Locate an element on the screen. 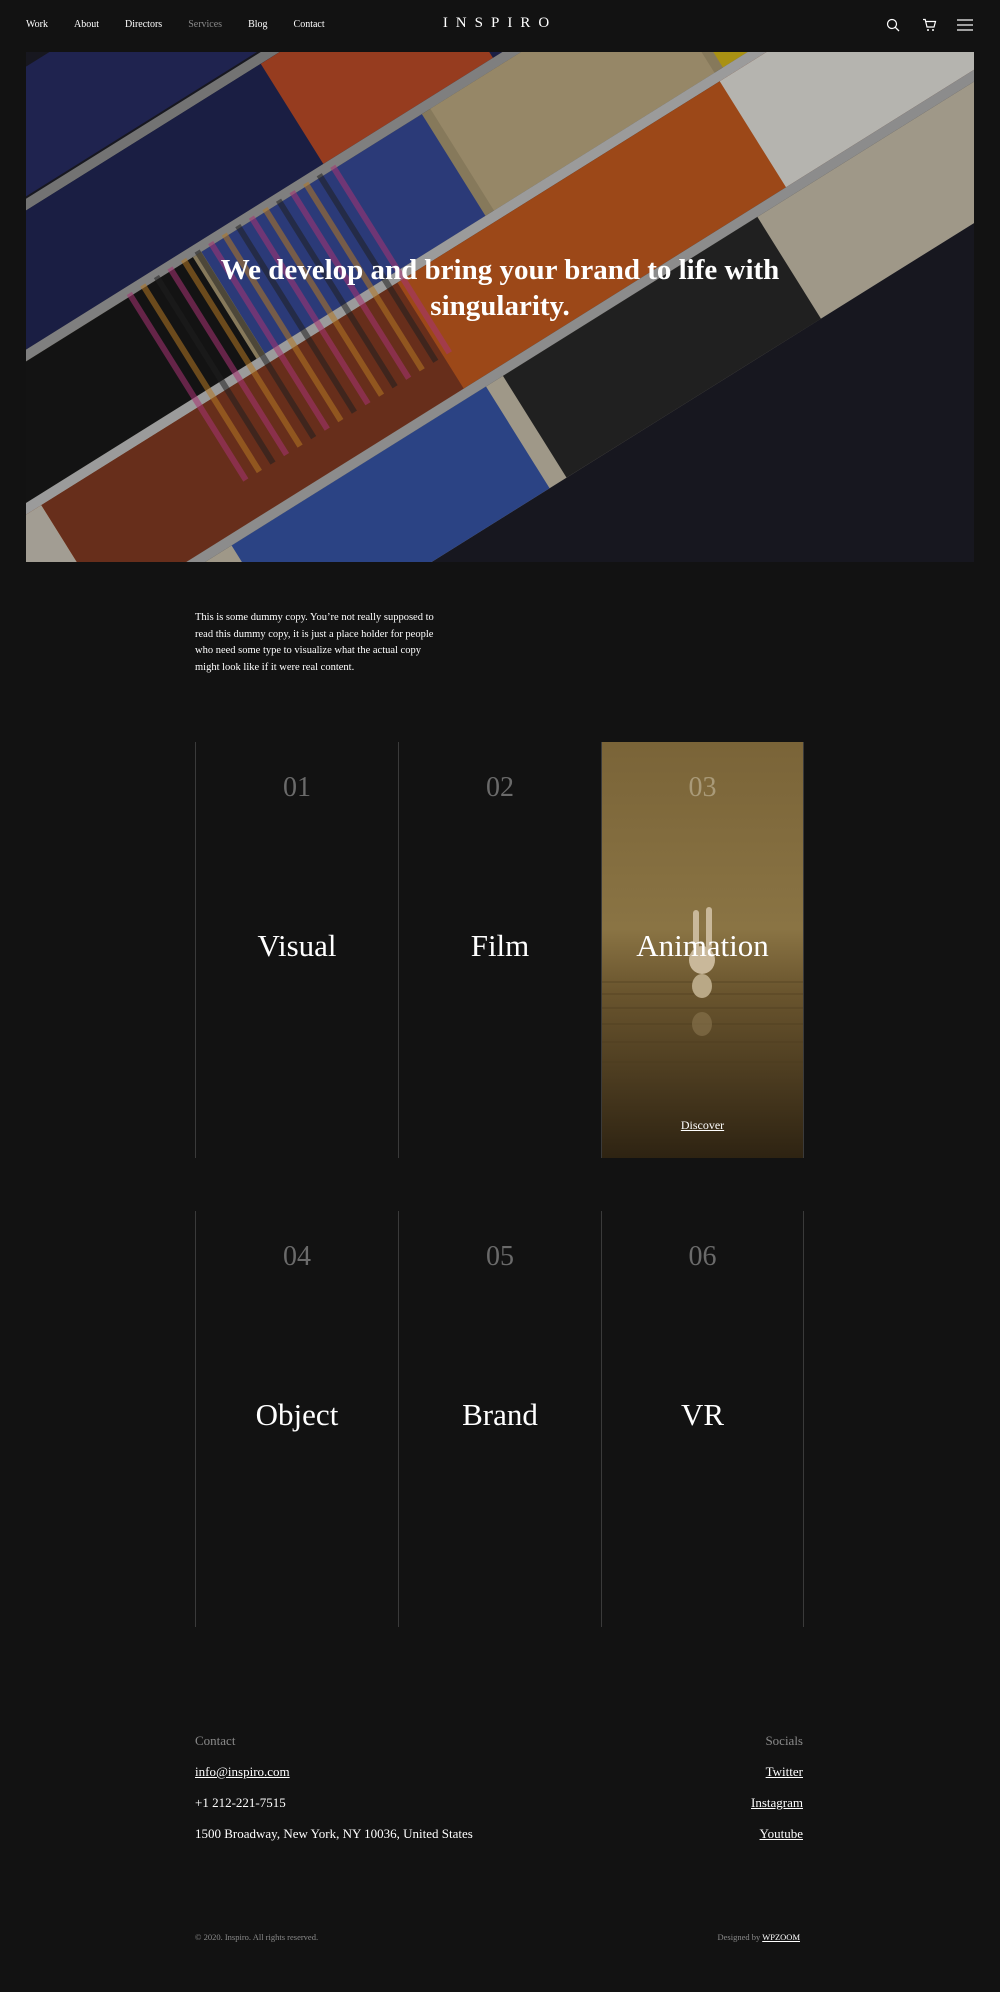  contact-phone: +1 212-221-7515 is located at coordinates (240, 1802).